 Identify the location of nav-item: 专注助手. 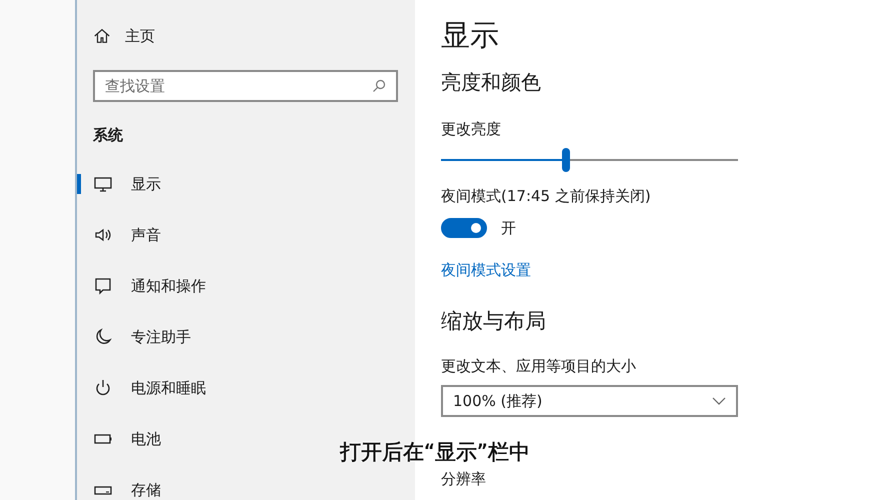
(134, 337).